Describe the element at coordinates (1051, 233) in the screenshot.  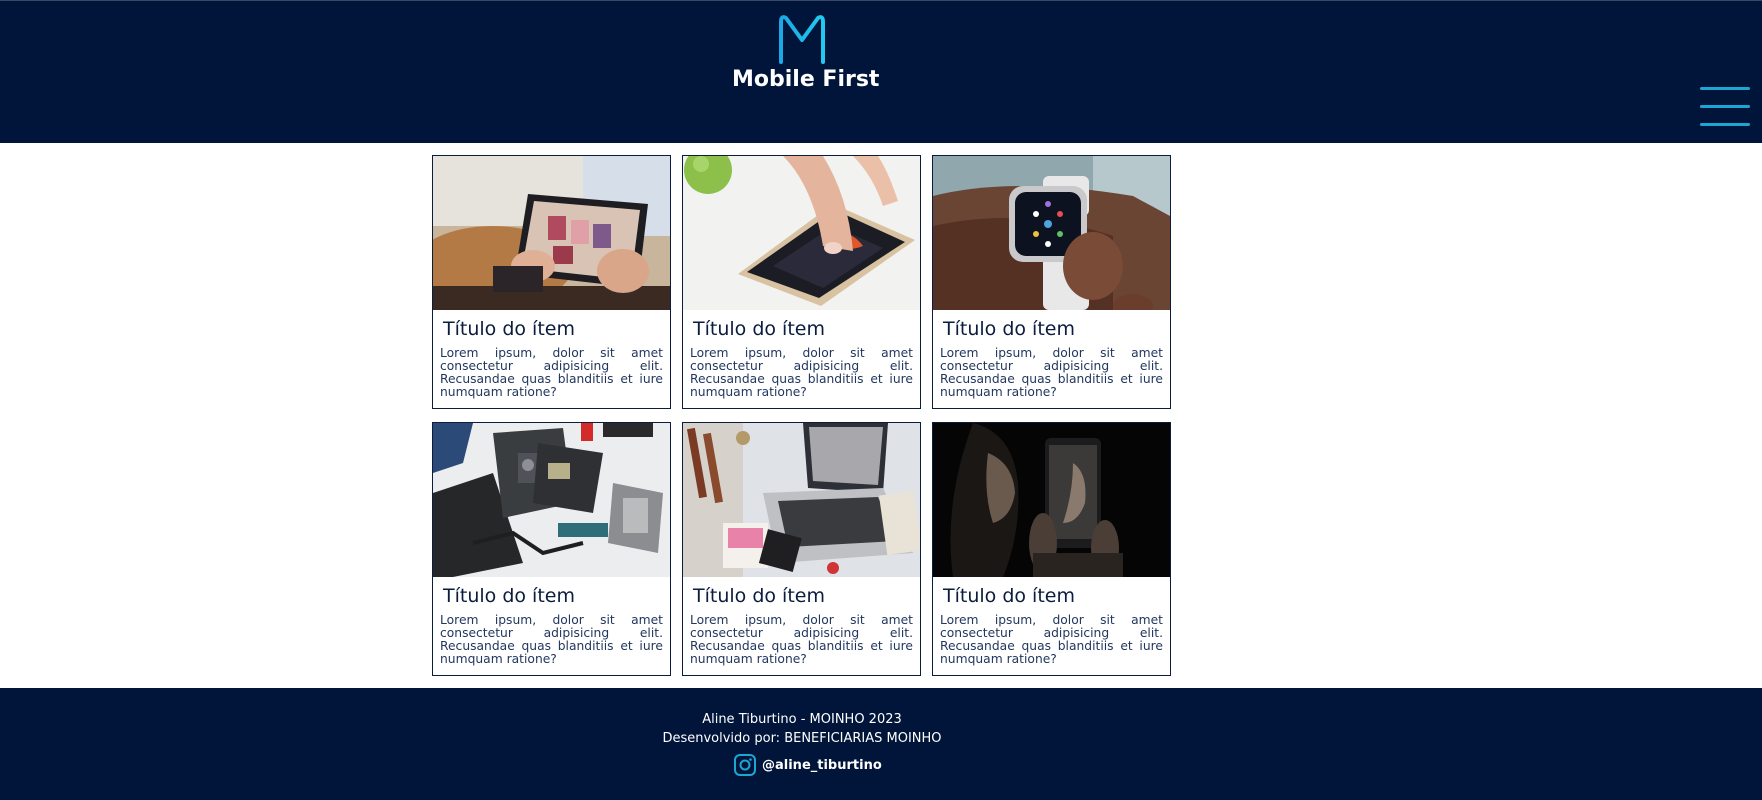
I see `smartwatch-image` at that location.